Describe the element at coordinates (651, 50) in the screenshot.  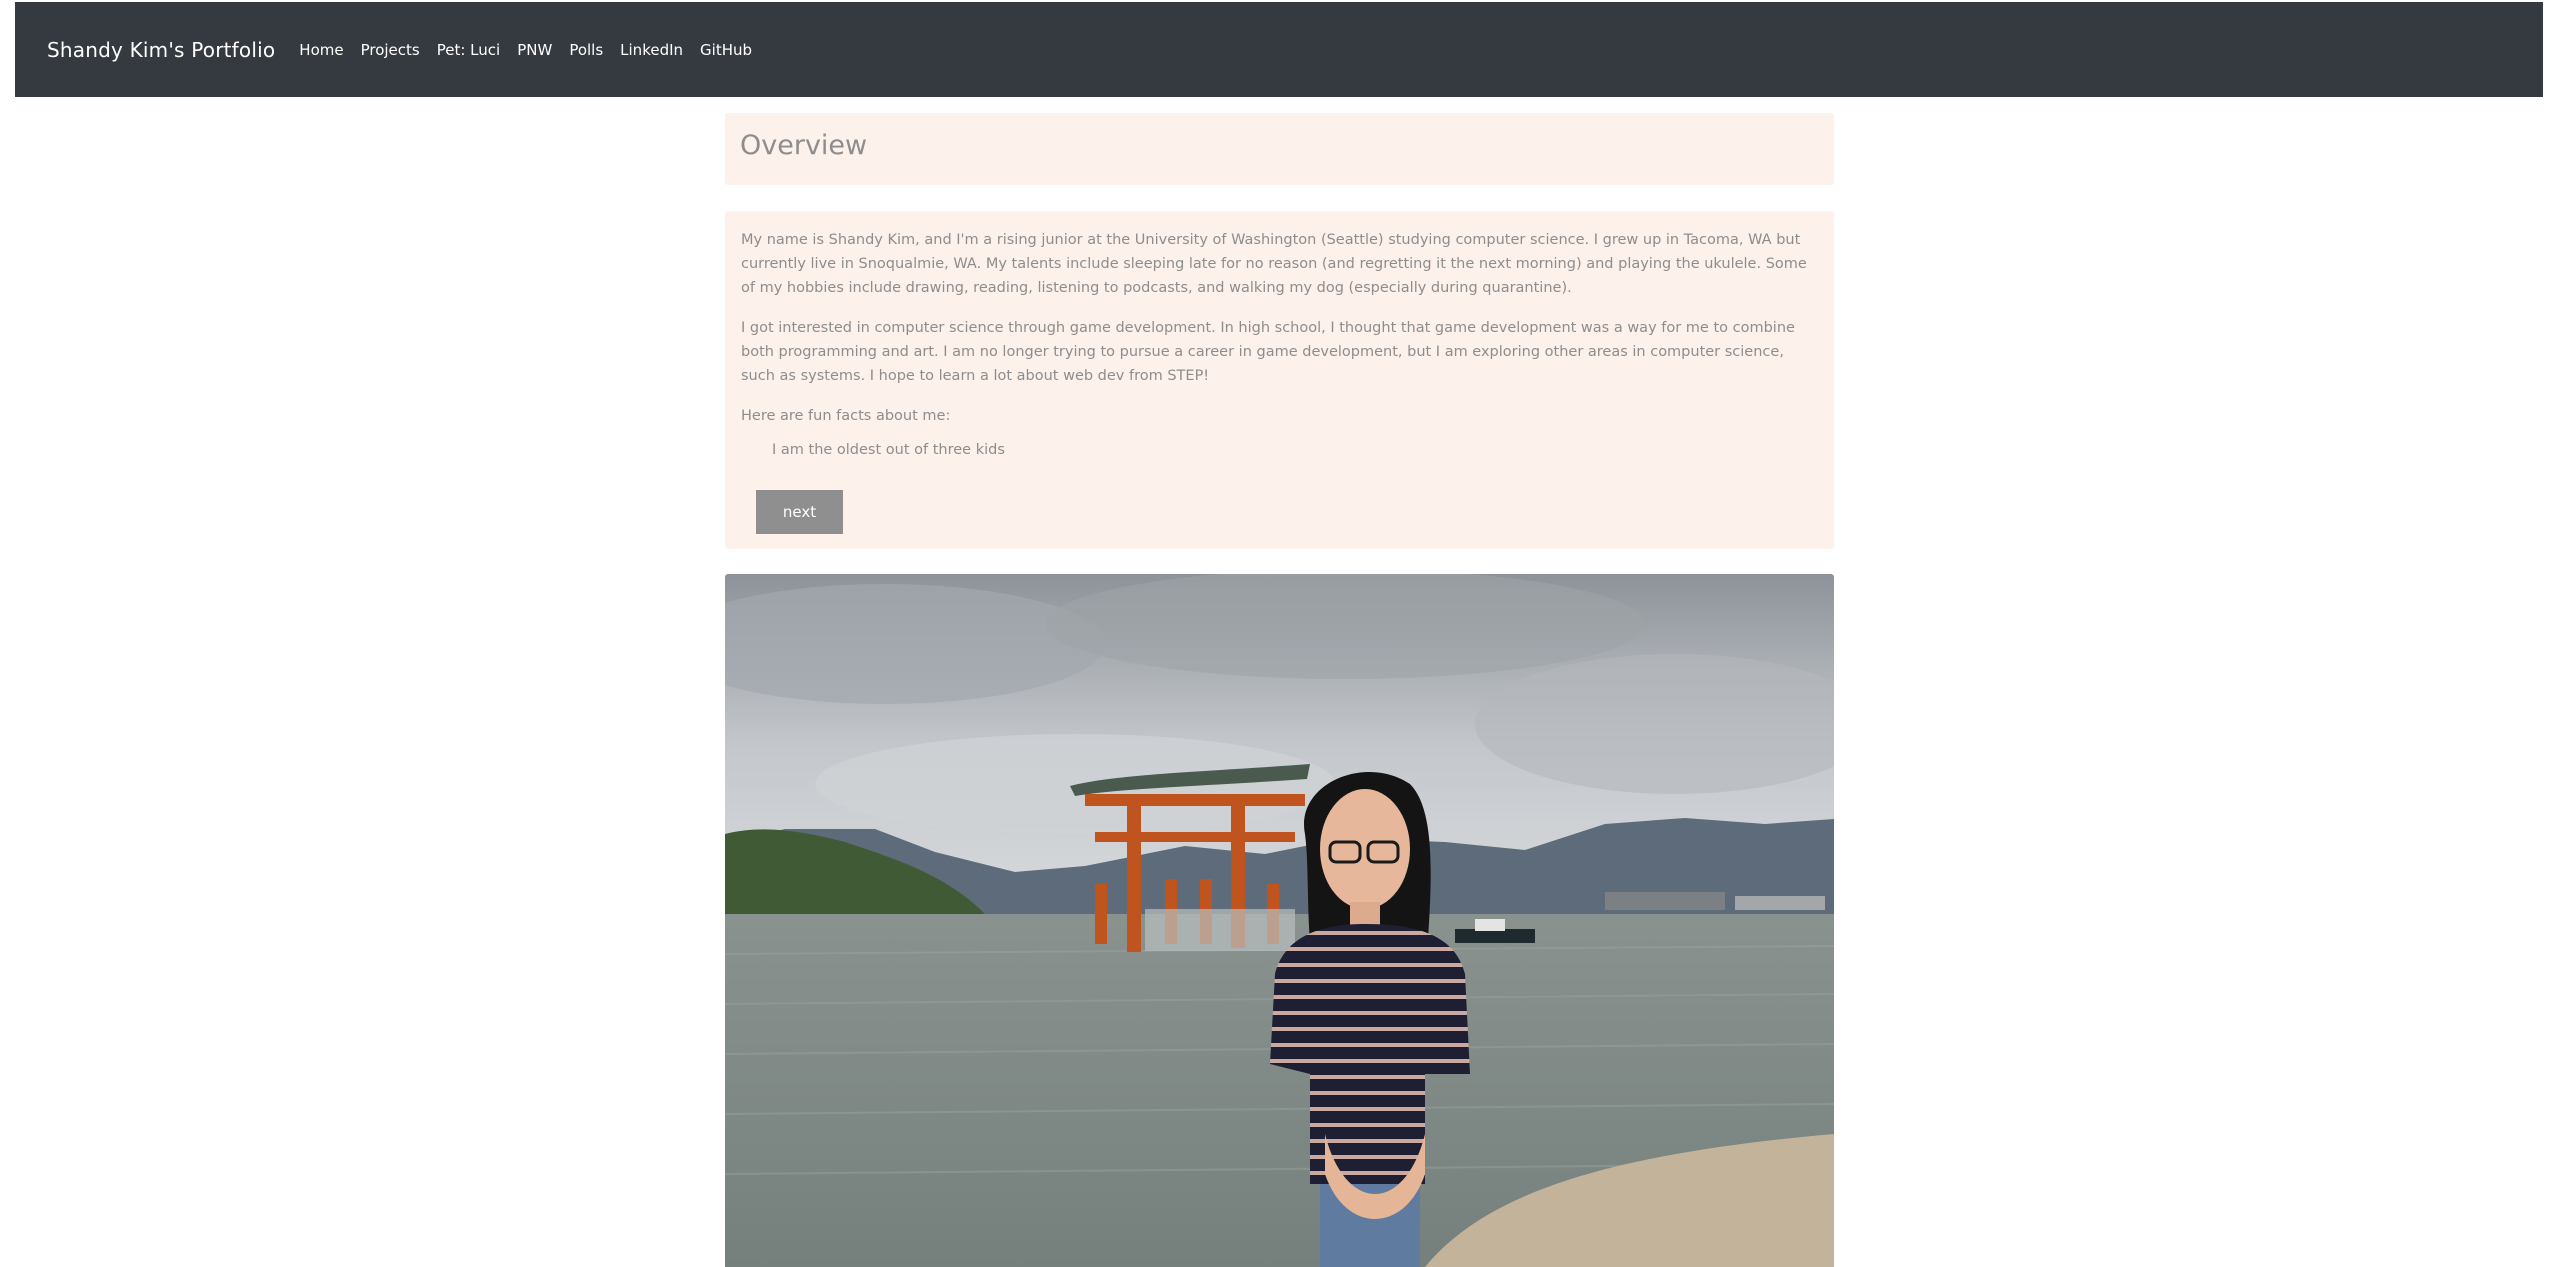
I see `nav-link-linkedin: LinkedIn` at that location.